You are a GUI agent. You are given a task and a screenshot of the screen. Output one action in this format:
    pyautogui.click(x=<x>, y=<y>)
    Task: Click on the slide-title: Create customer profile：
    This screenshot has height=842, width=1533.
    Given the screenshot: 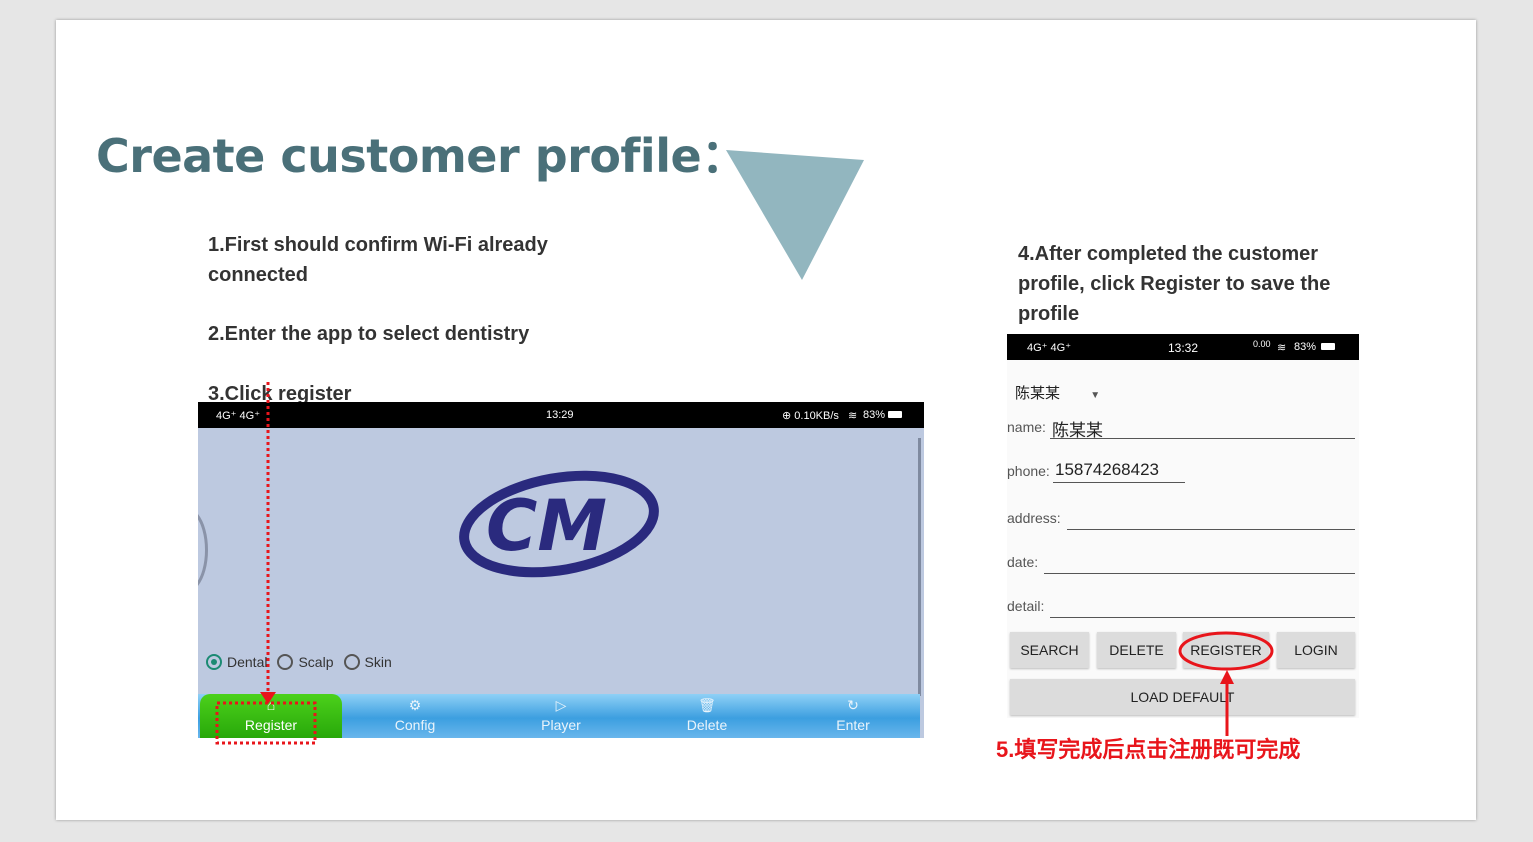 What is the action you would take?
    pyautogui.click(x=421, y=156)
    